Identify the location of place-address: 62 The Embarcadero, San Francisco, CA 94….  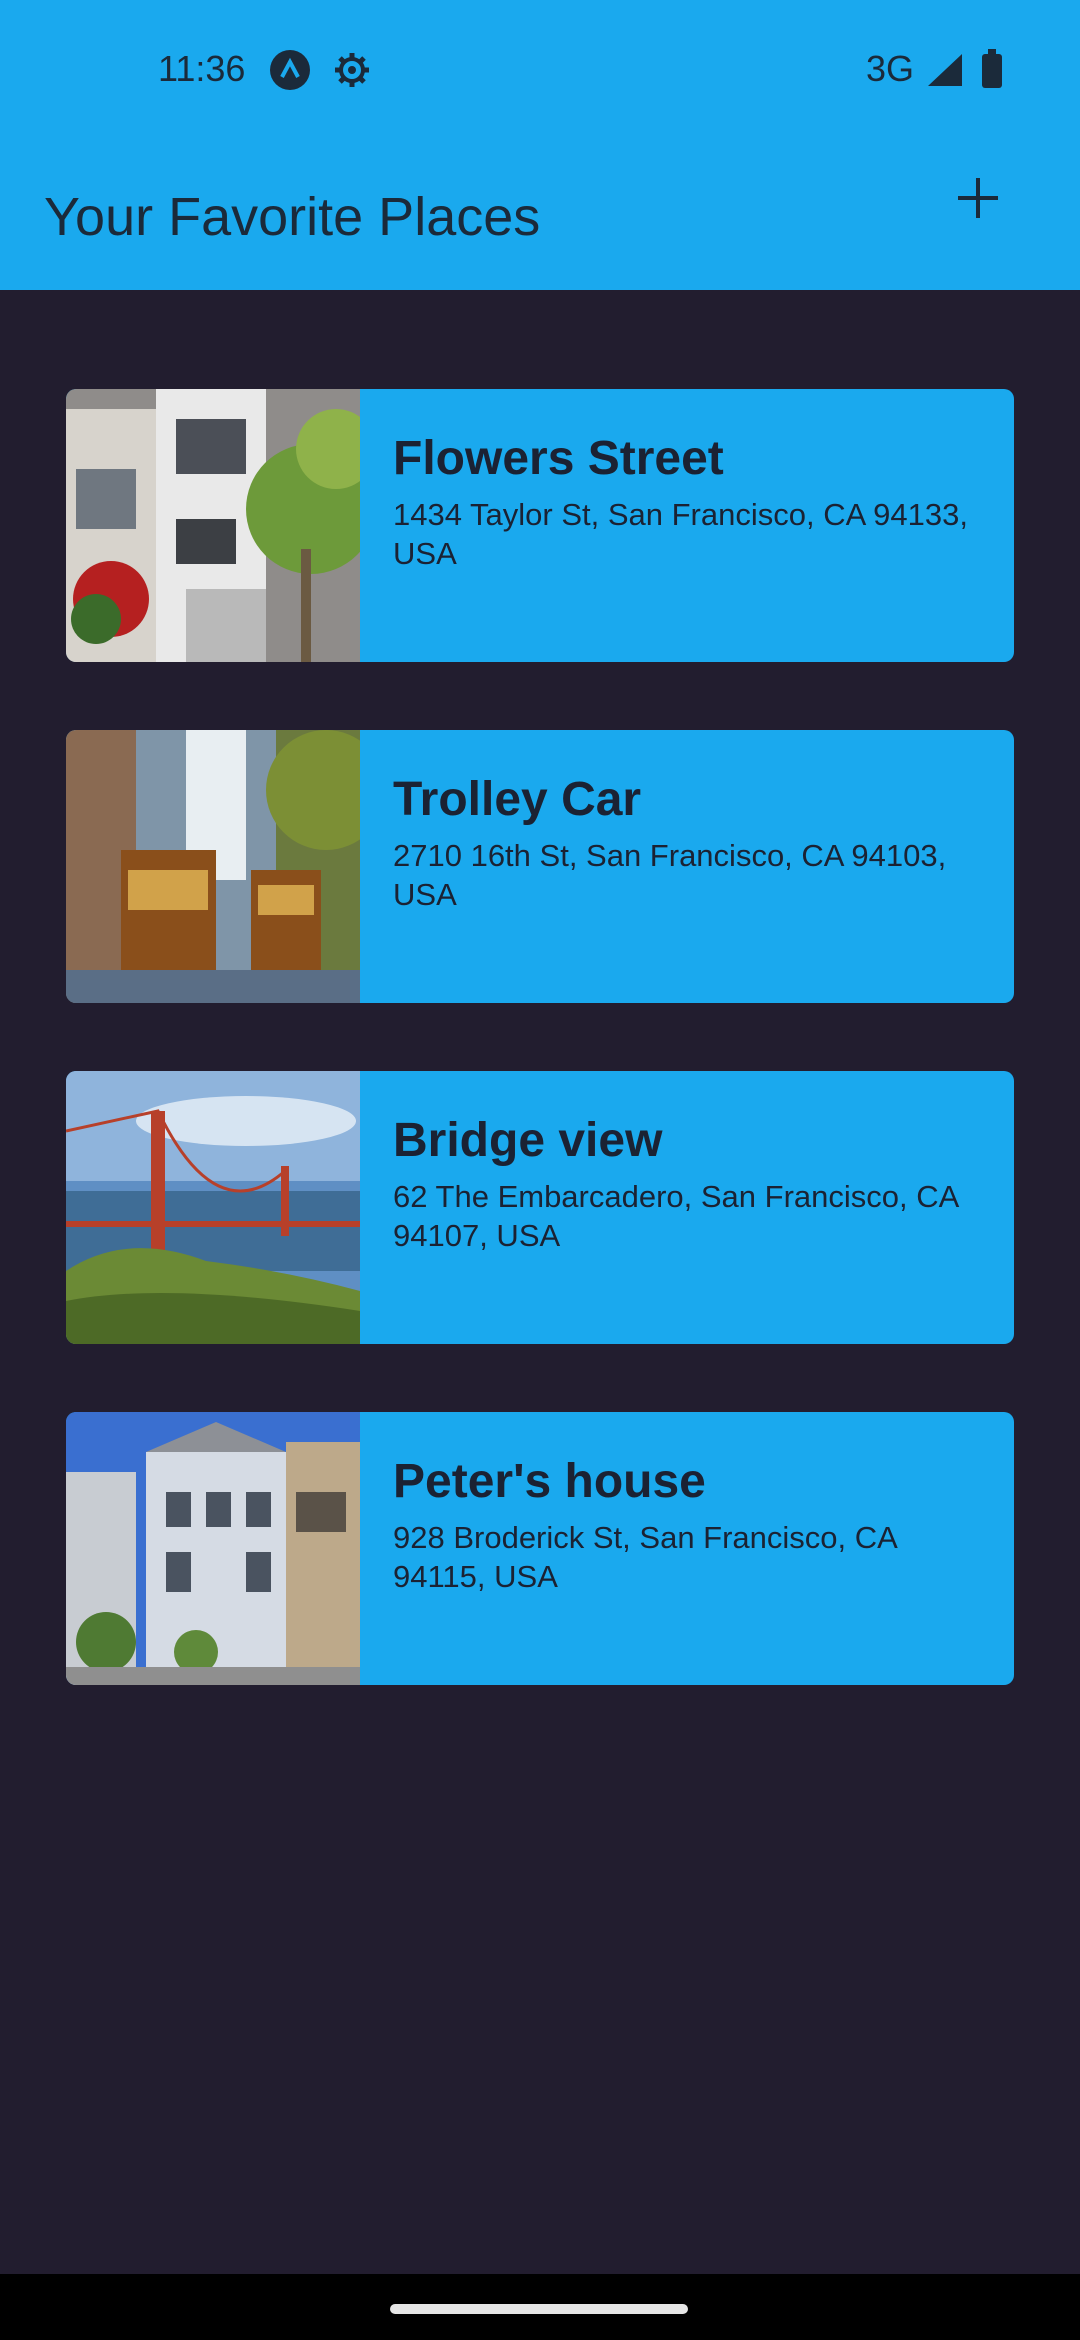
(675, 1216).